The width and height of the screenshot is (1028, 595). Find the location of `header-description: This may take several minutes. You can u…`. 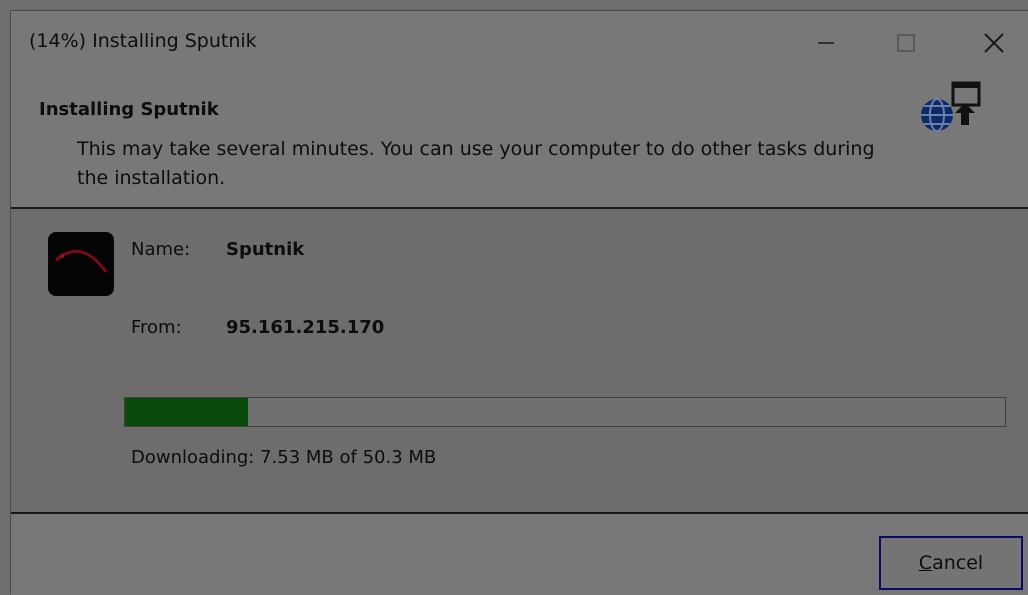

header-description: This may take several minutes. You can u… is located at coordinates (476, 163).